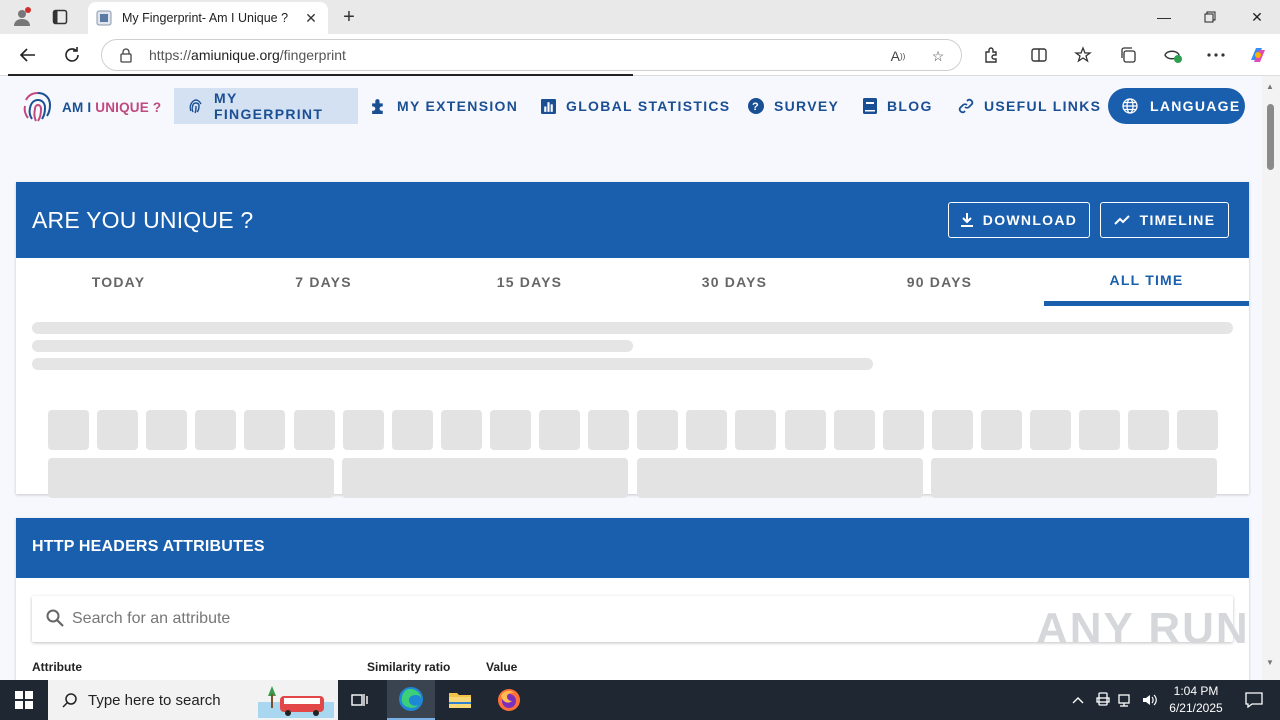 The height and width of the screenshot is (720, 1280). Describe the element at coordinates (1150, 700) in the screenshot. I see `volume-icon` at that location.